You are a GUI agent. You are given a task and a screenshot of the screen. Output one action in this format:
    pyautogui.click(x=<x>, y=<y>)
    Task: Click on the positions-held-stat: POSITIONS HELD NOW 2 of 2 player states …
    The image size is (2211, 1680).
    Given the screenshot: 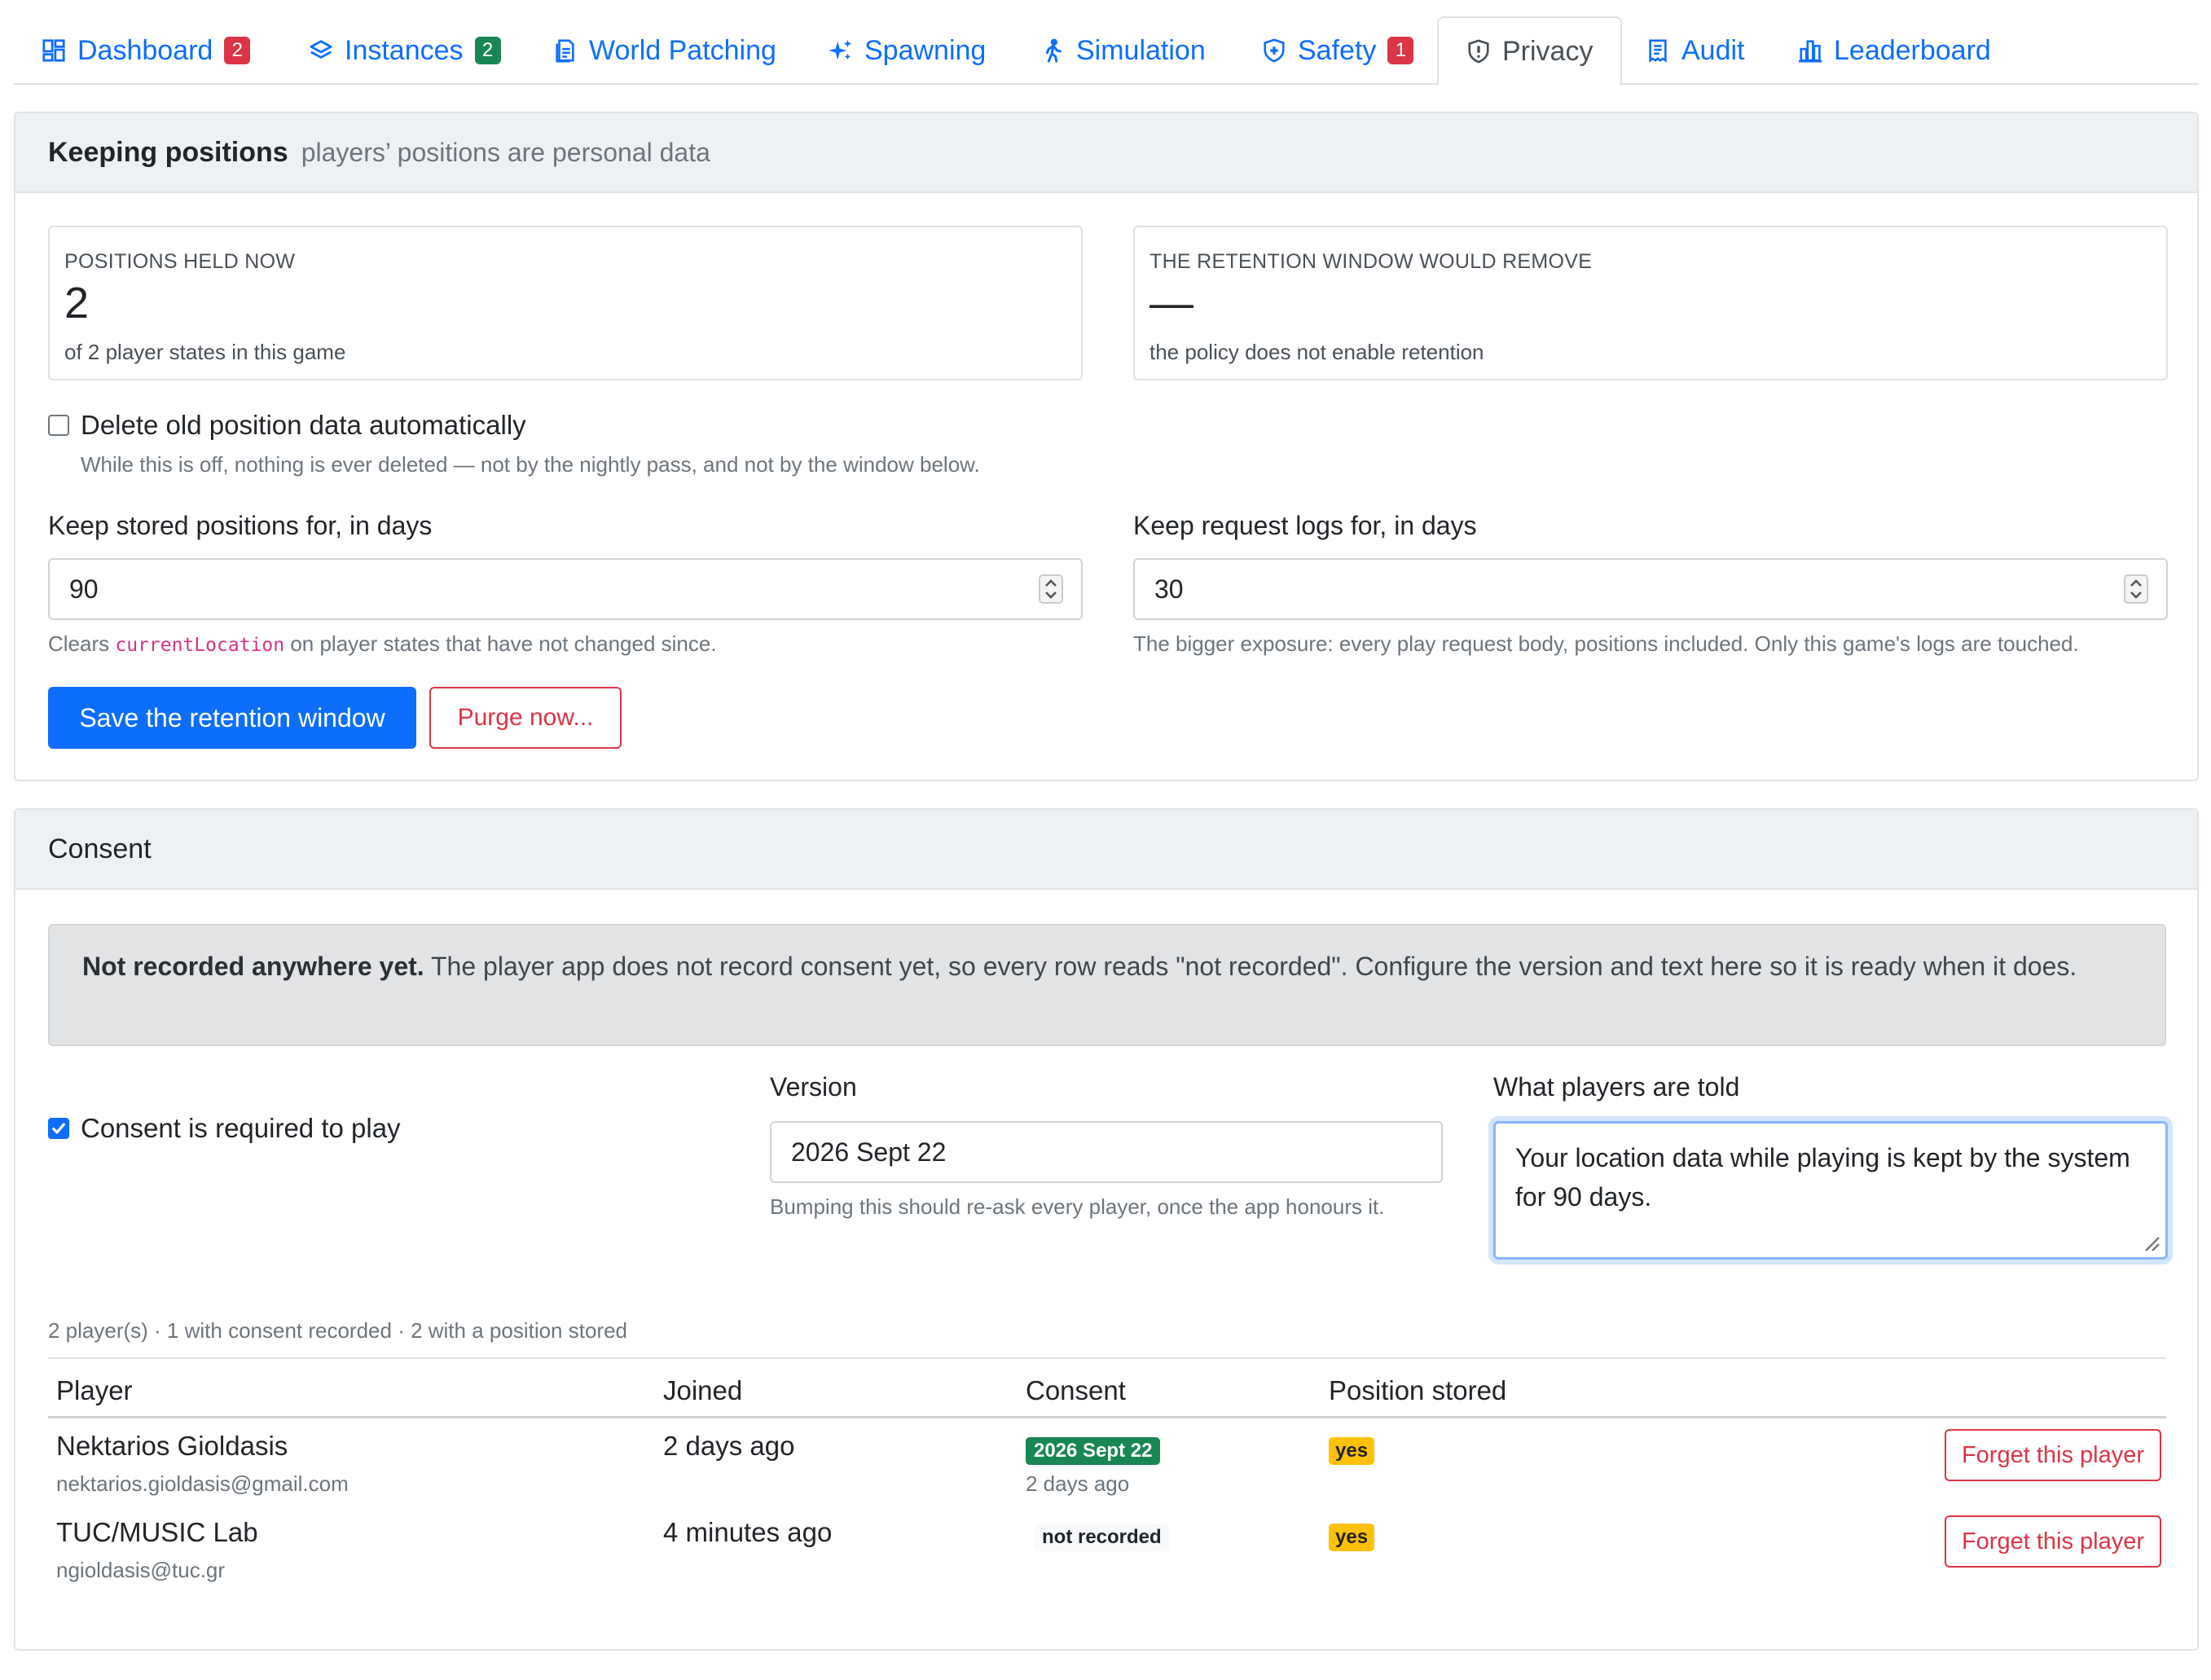 What is the action you would take?
    pyautogui.click(x=565, y=303)
    